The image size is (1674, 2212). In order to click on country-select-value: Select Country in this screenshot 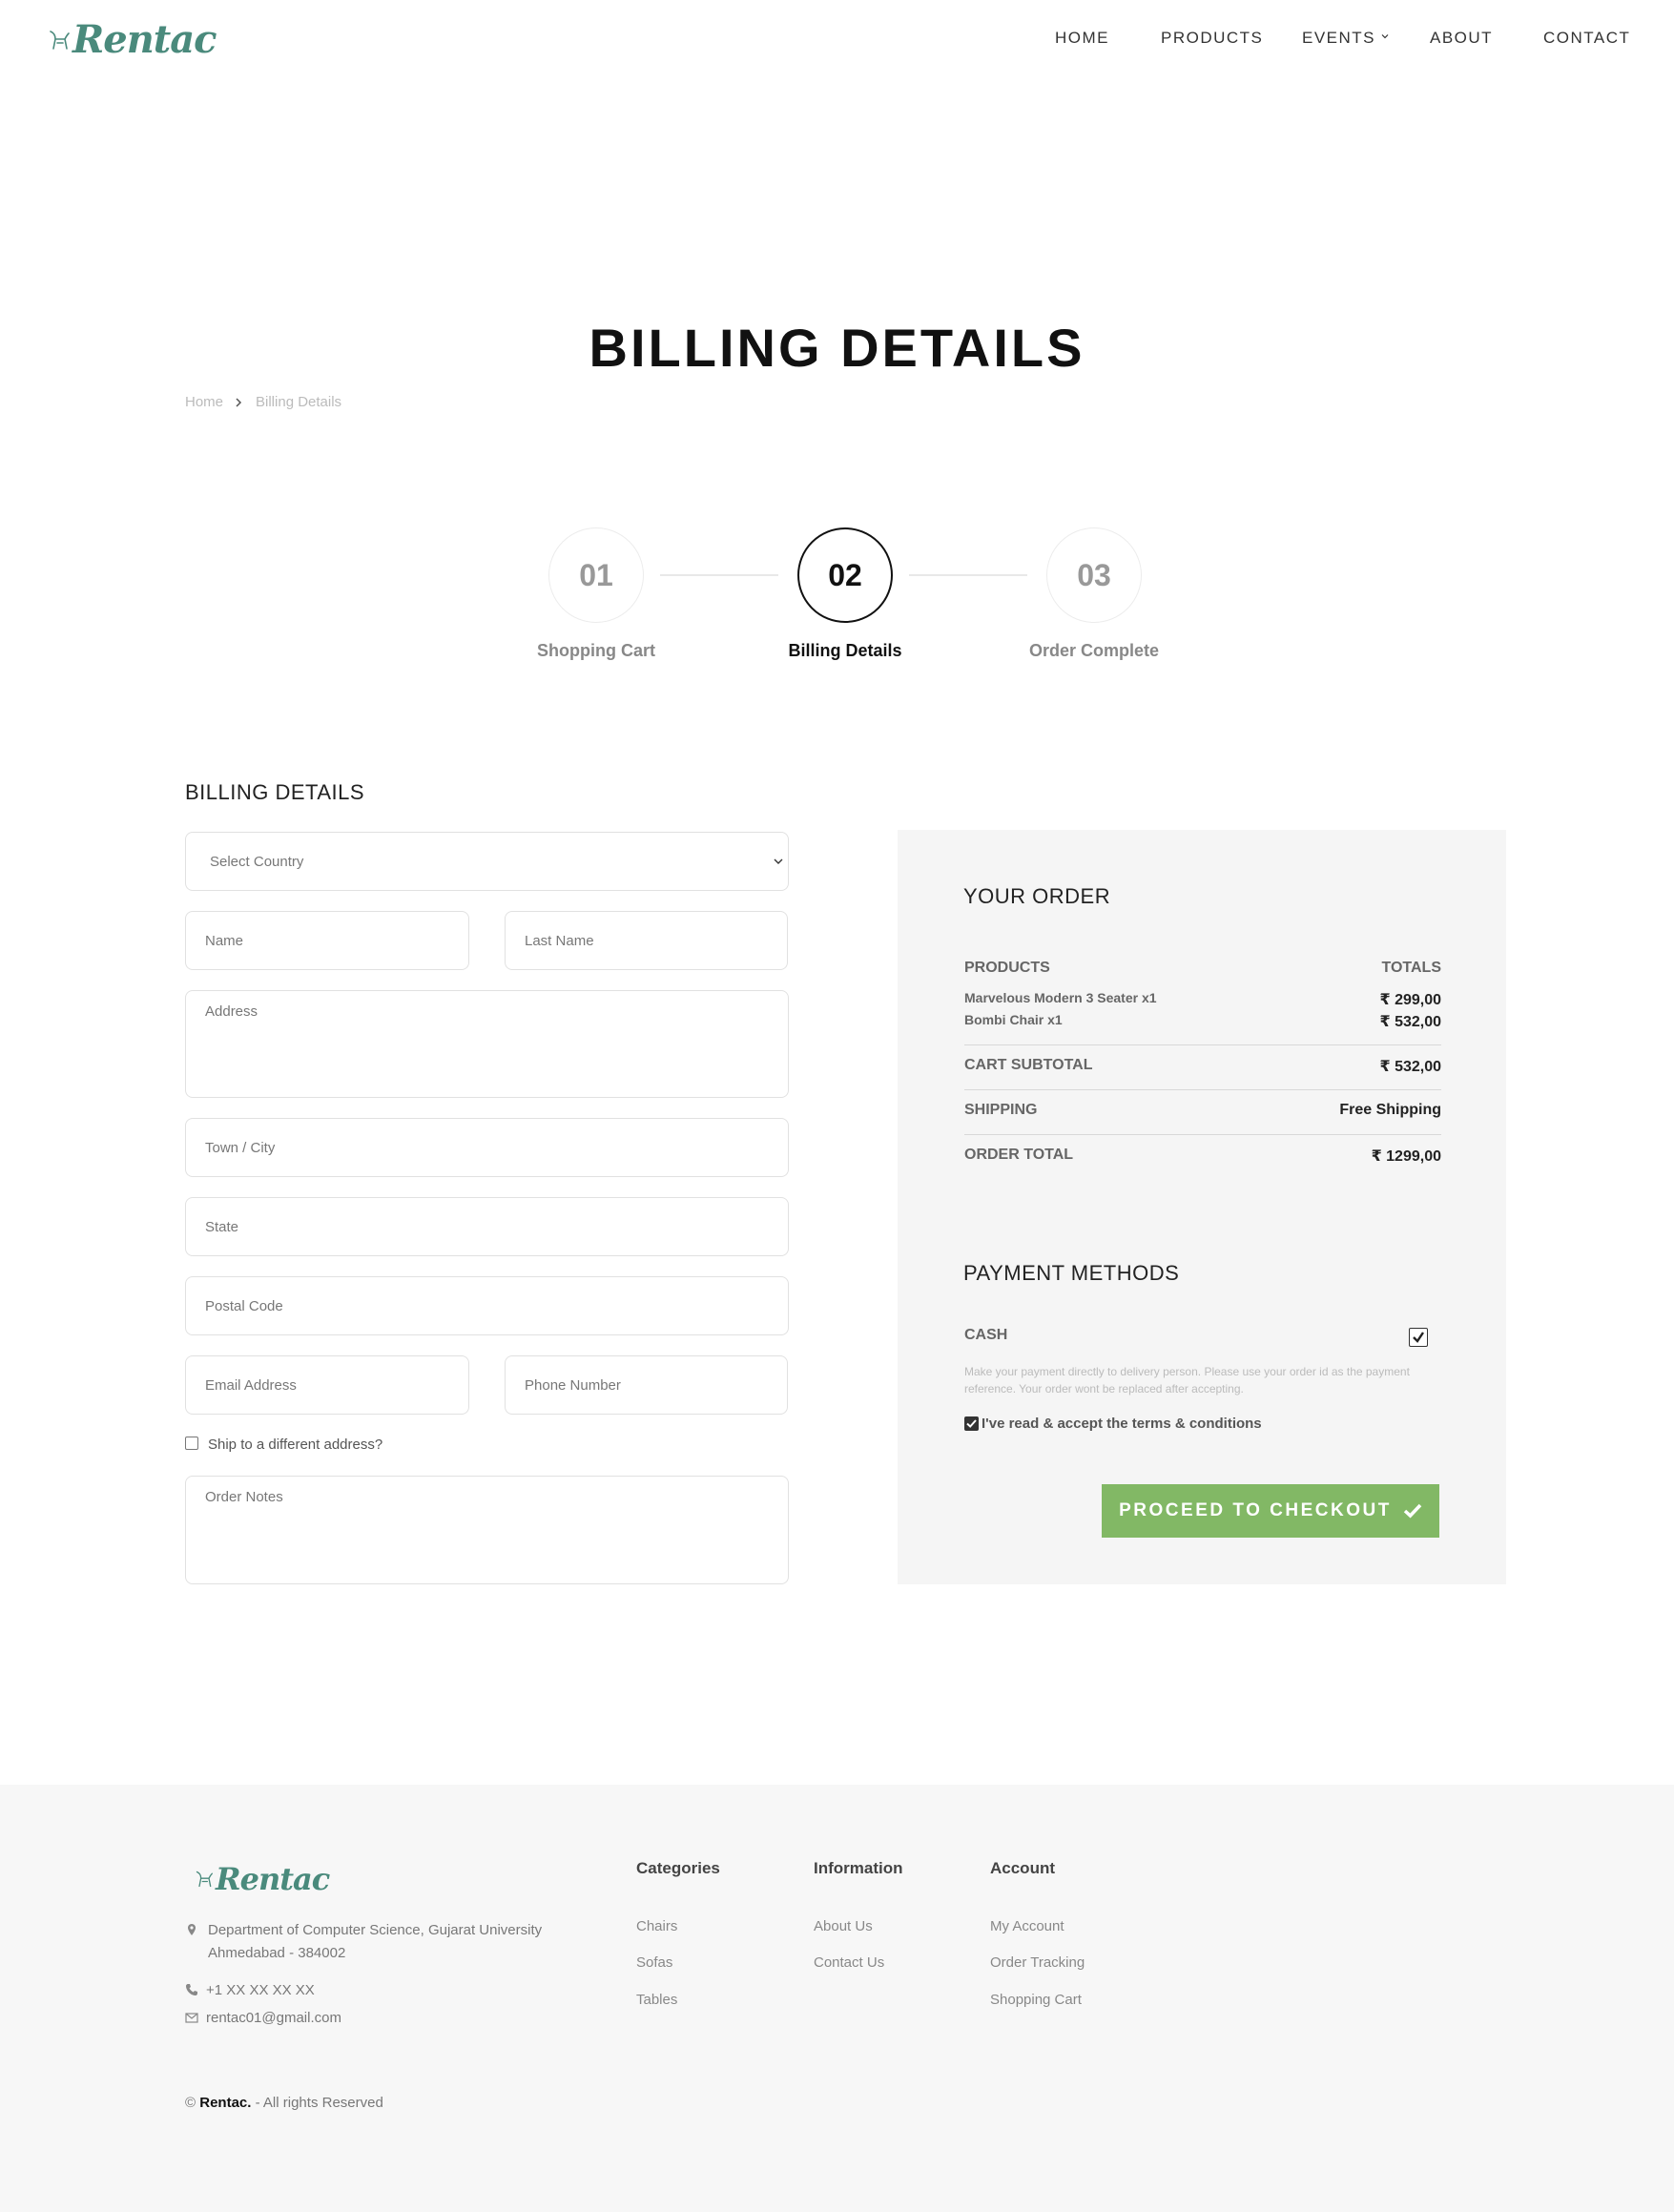, I will do `click(257, 861)`.